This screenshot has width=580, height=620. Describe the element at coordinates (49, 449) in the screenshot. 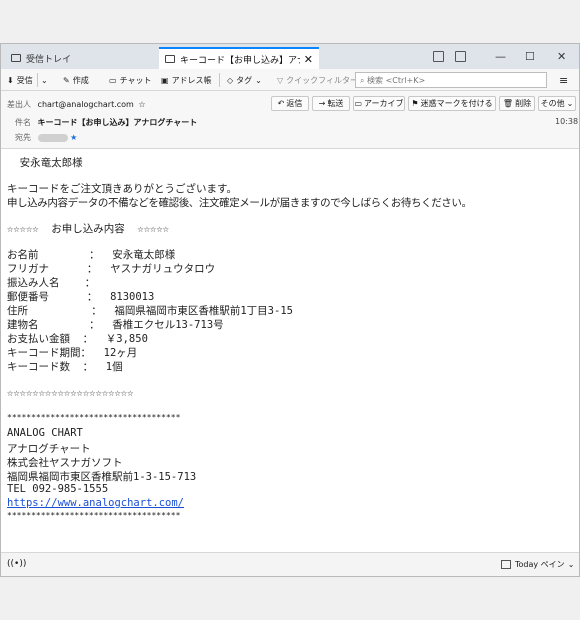

I see `body-line: アナログチャート` at that location.